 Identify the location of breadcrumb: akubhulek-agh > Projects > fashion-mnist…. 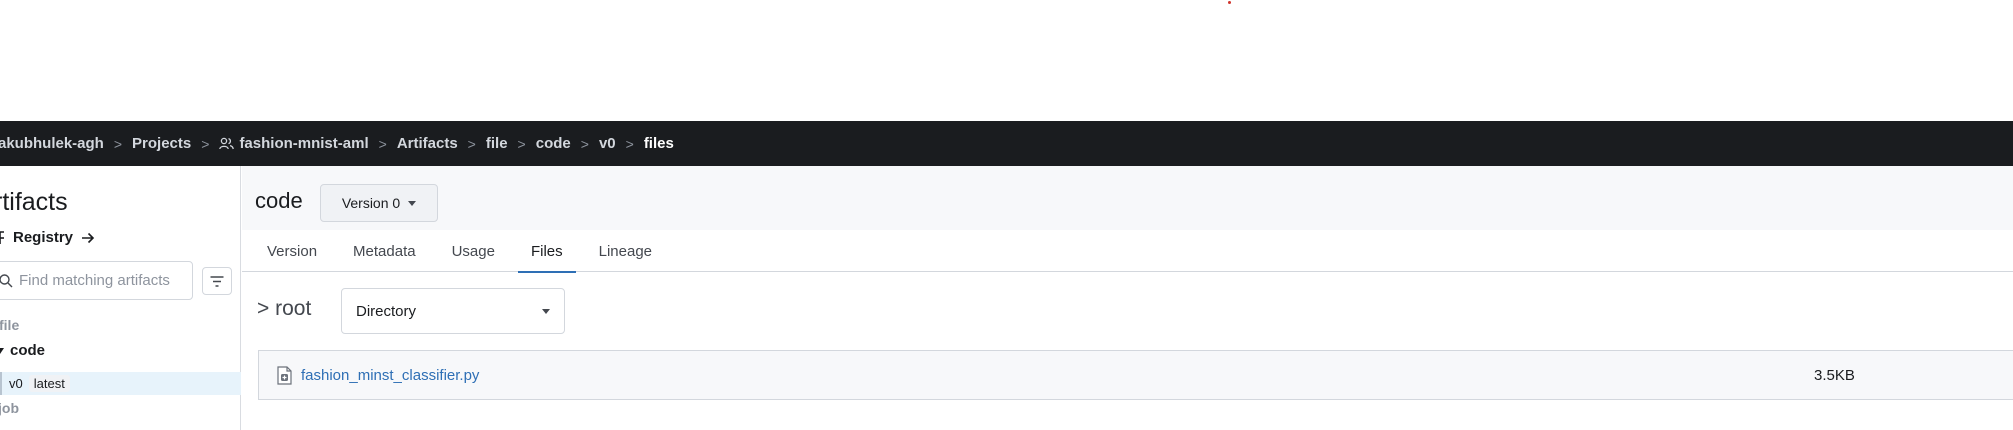
(1006, 143).